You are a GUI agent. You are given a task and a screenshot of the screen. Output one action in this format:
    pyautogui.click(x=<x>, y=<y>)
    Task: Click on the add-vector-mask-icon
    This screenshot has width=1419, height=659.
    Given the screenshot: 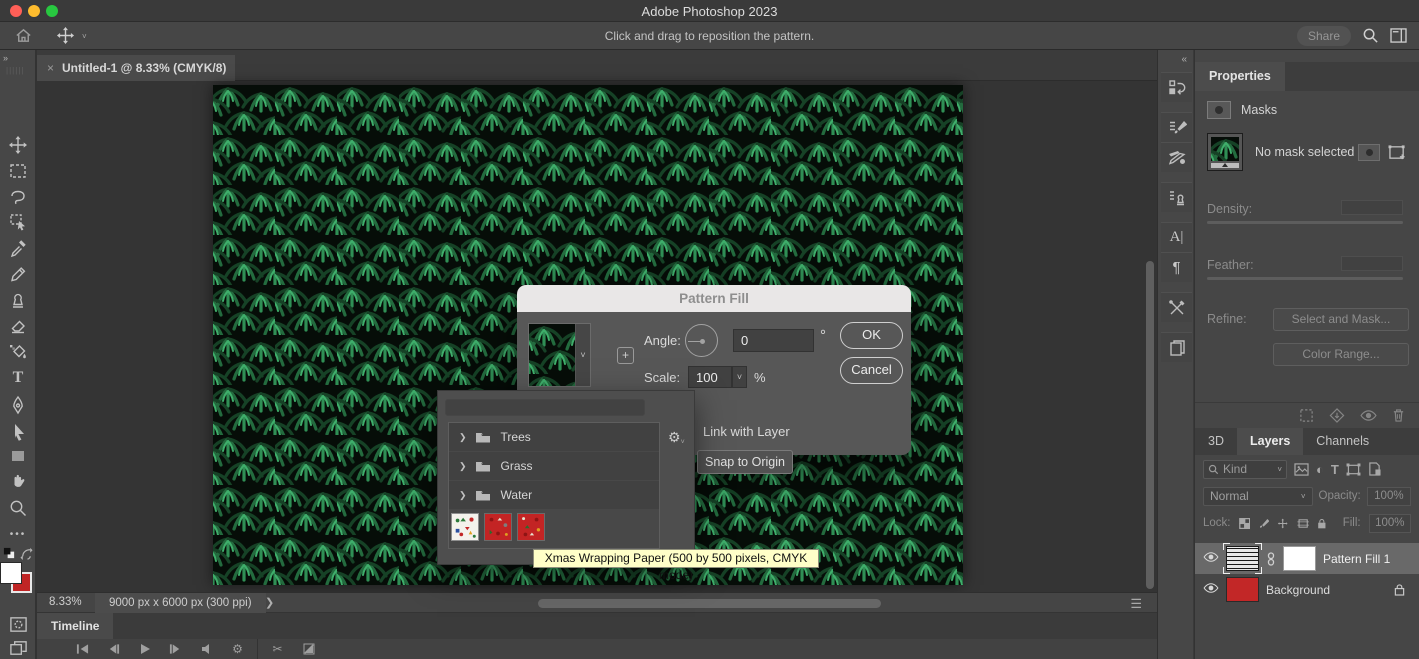 What is the action you would take?
    pyautogui.click(x=1397, y=152)
    